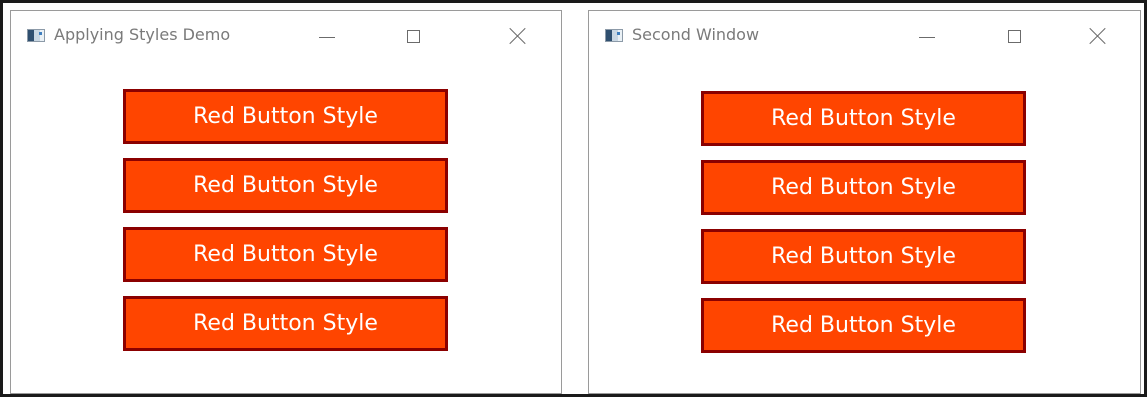 This screenshot has height=397, width=1147. What do you see at coordinates (864, 36) in the screenshot?
I see `titlebar: Second Window` at bounding box center [864, 36].